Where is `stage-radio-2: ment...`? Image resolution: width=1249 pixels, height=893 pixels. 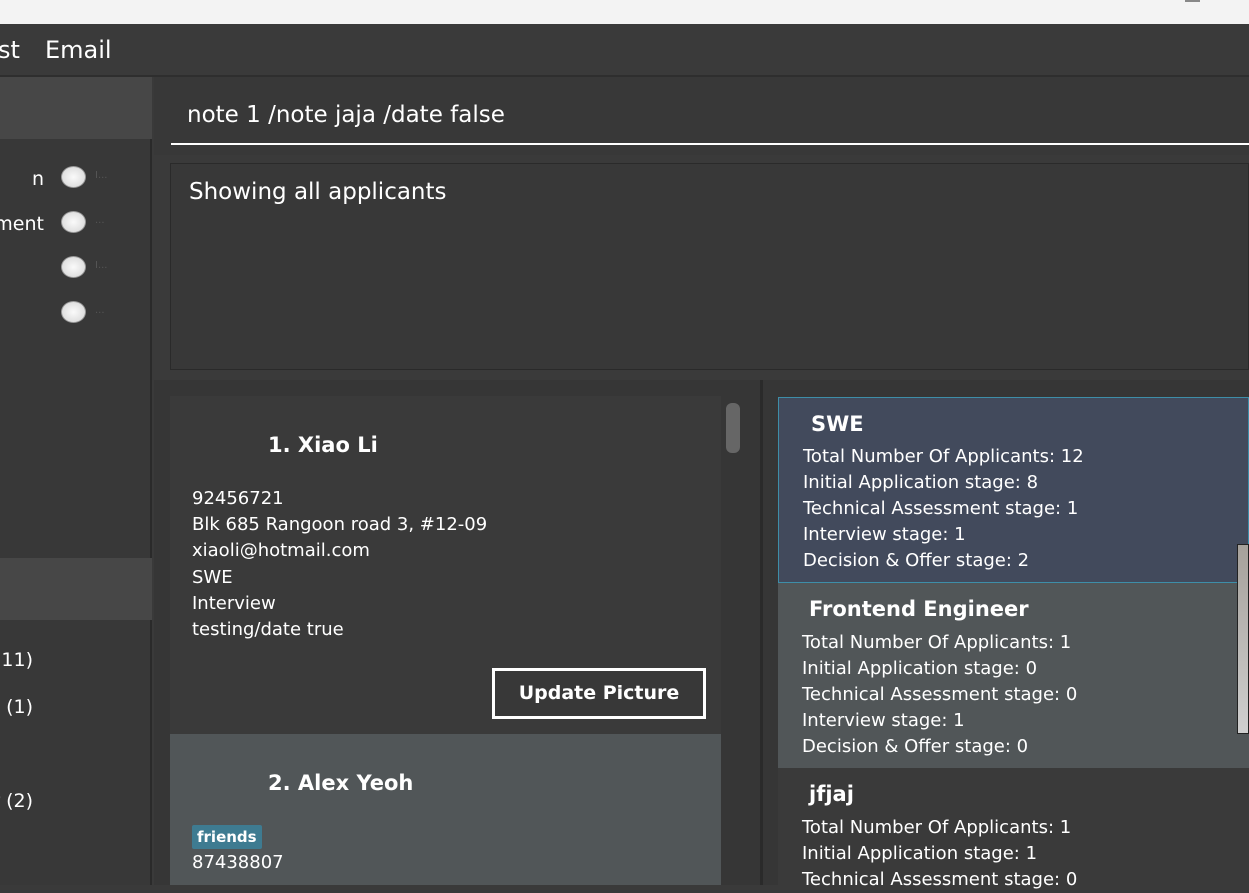 stage-radio-2: ment... is located at coordinates (76, 224).